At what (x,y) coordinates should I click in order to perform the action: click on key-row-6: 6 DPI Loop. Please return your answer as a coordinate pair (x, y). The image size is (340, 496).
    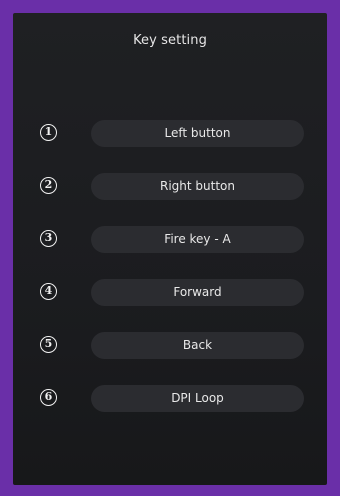
    Looking at the image, I should click on (170, 399).